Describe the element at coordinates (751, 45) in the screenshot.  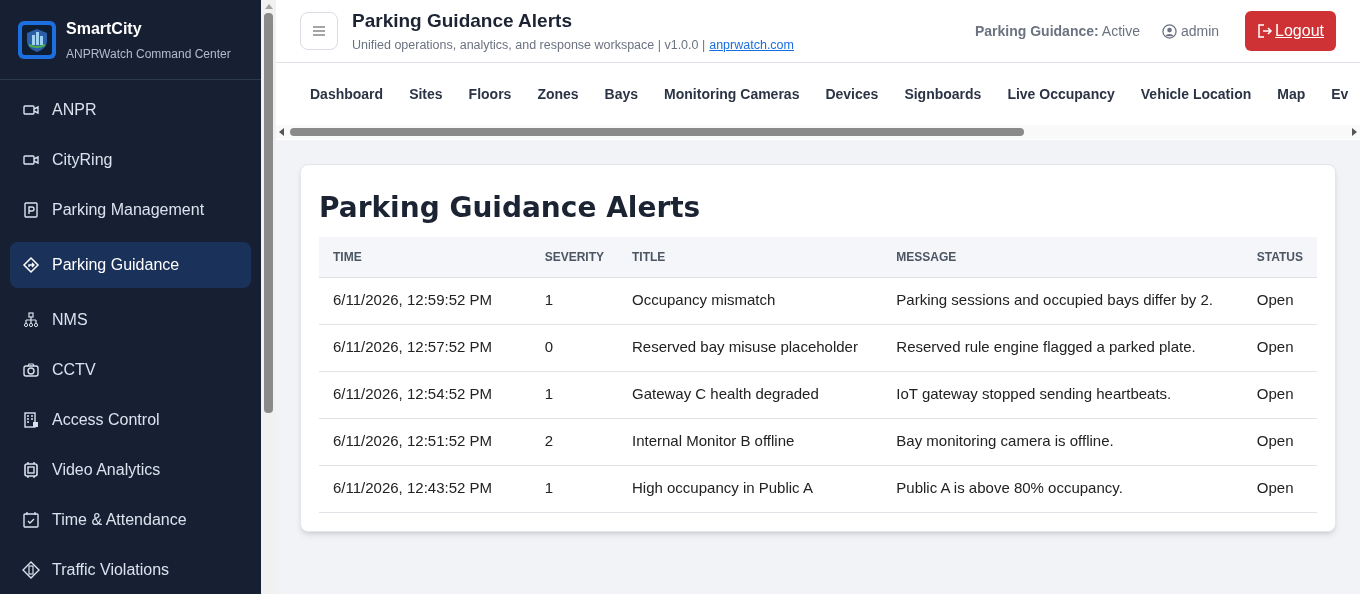
I see `website-link: anprwatch.com` at that location.